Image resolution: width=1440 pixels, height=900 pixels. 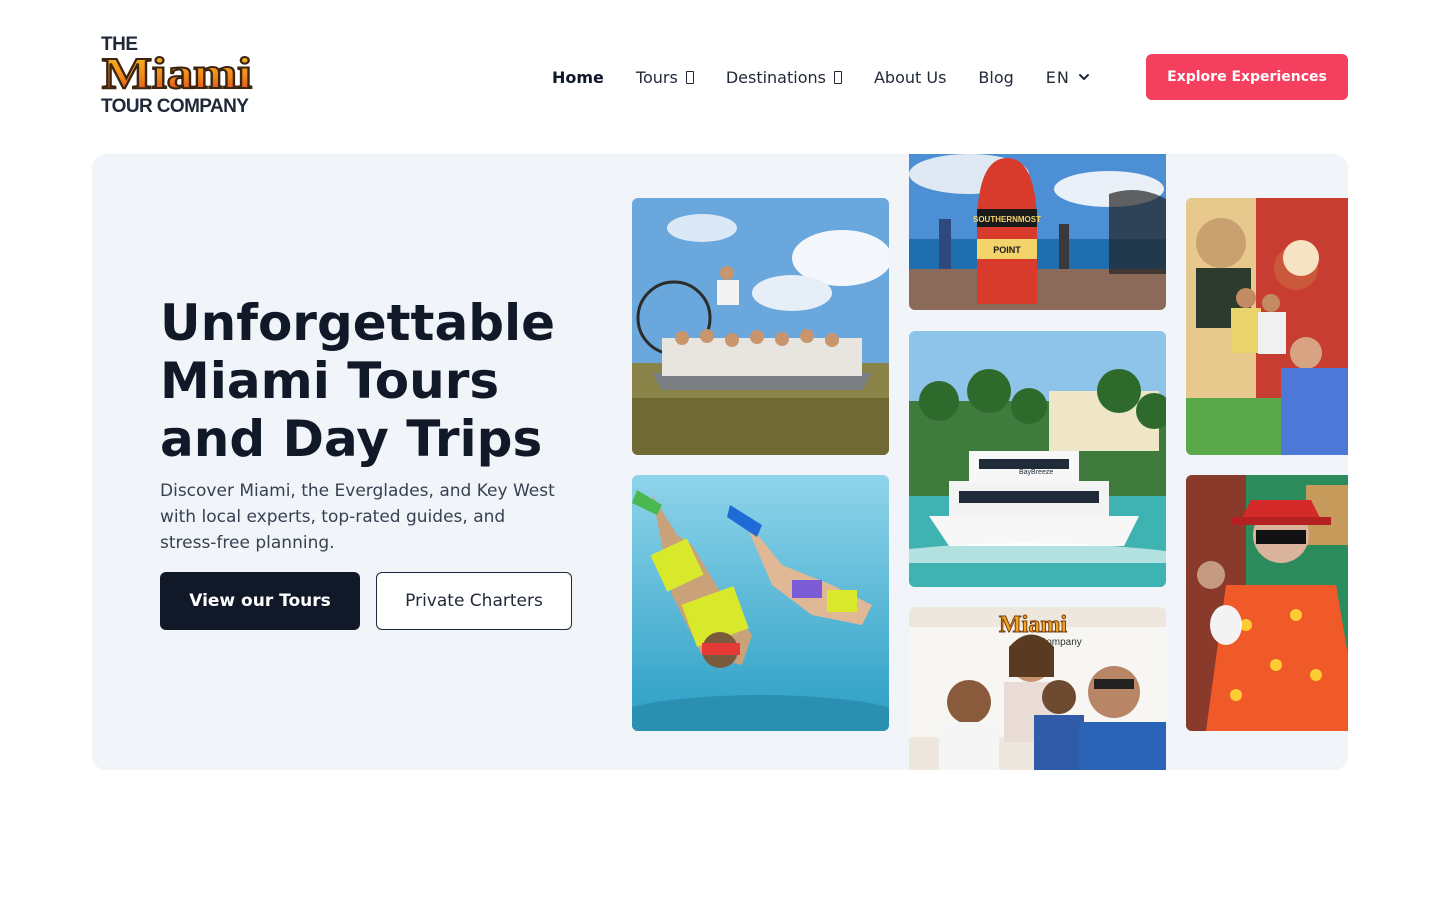 I want to click on nav-home-label: Home, so click(x=578, y=77).